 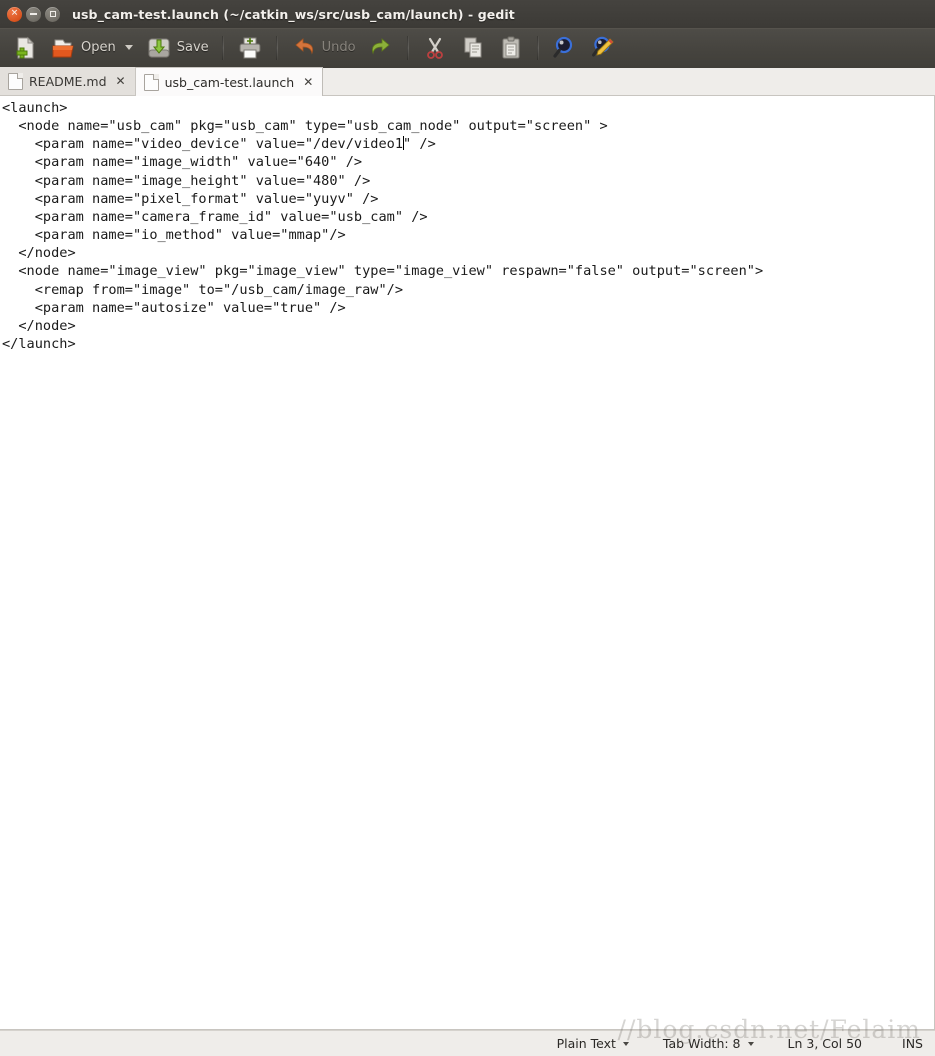 I want to click on maximize-button, so click(x=52, y=14).